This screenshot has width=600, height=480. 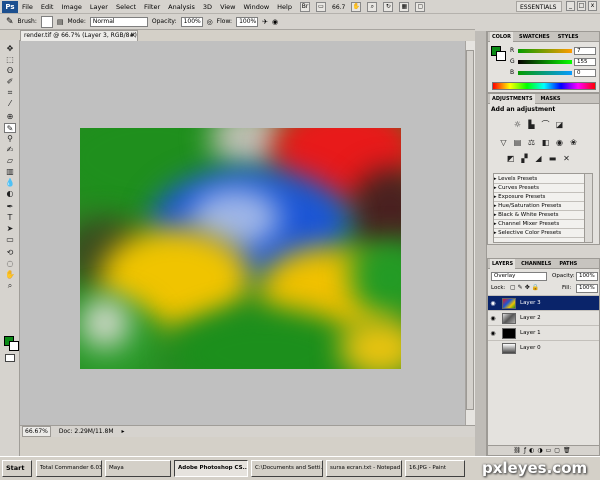 What do you see at coordinates (530, 318) in the screenshot?
I see `layer-name: Layer 2` at bounding box center [530, 318].